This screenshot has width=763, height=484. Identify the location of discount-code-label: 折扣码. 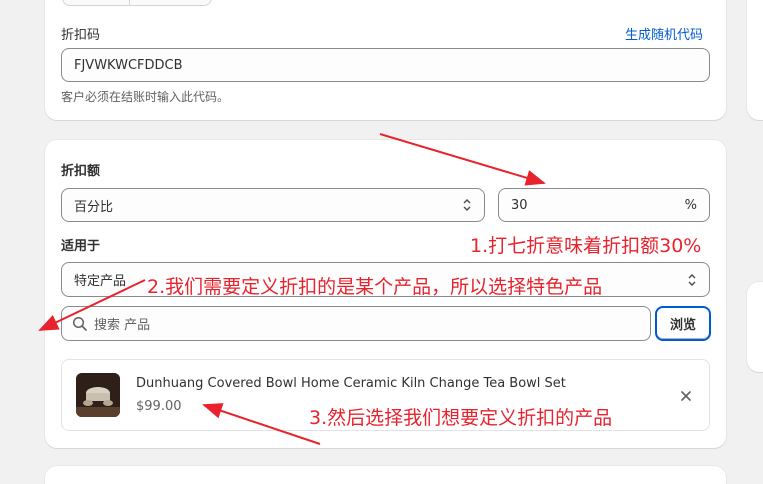
(81, 35).